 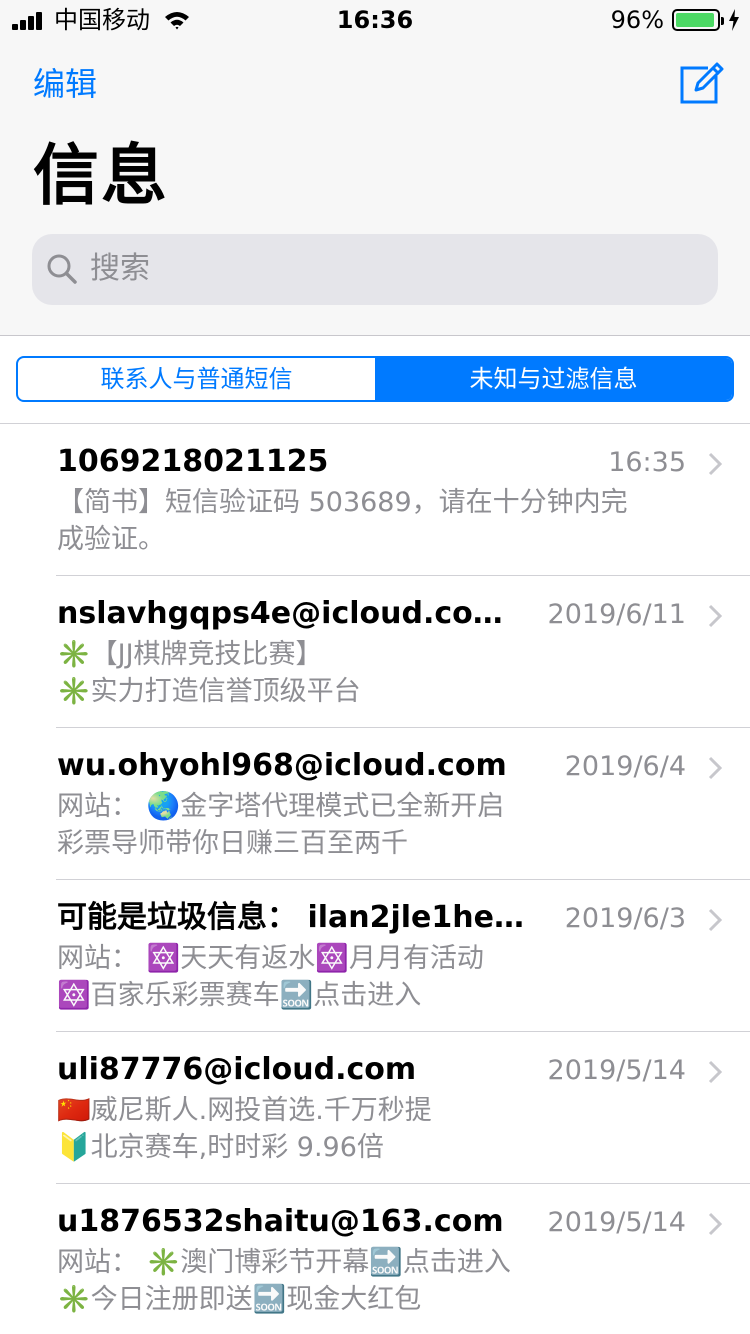 I want to click on message-sender: wu.ohyohl968@icloud.com, so click(x=282, y=765).